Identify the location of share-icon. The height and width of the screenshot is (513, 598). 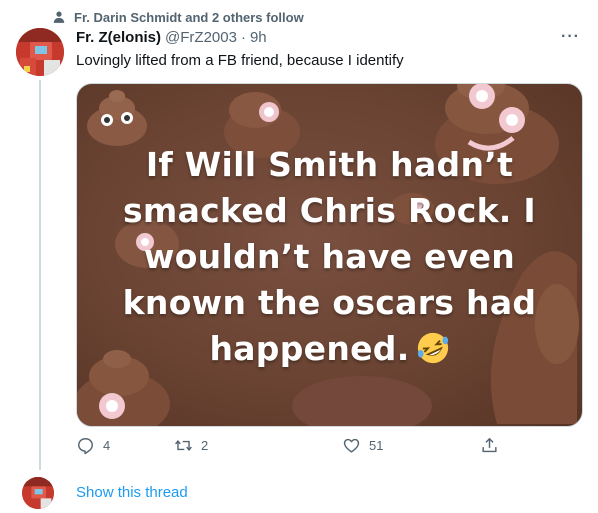
(489, 445).